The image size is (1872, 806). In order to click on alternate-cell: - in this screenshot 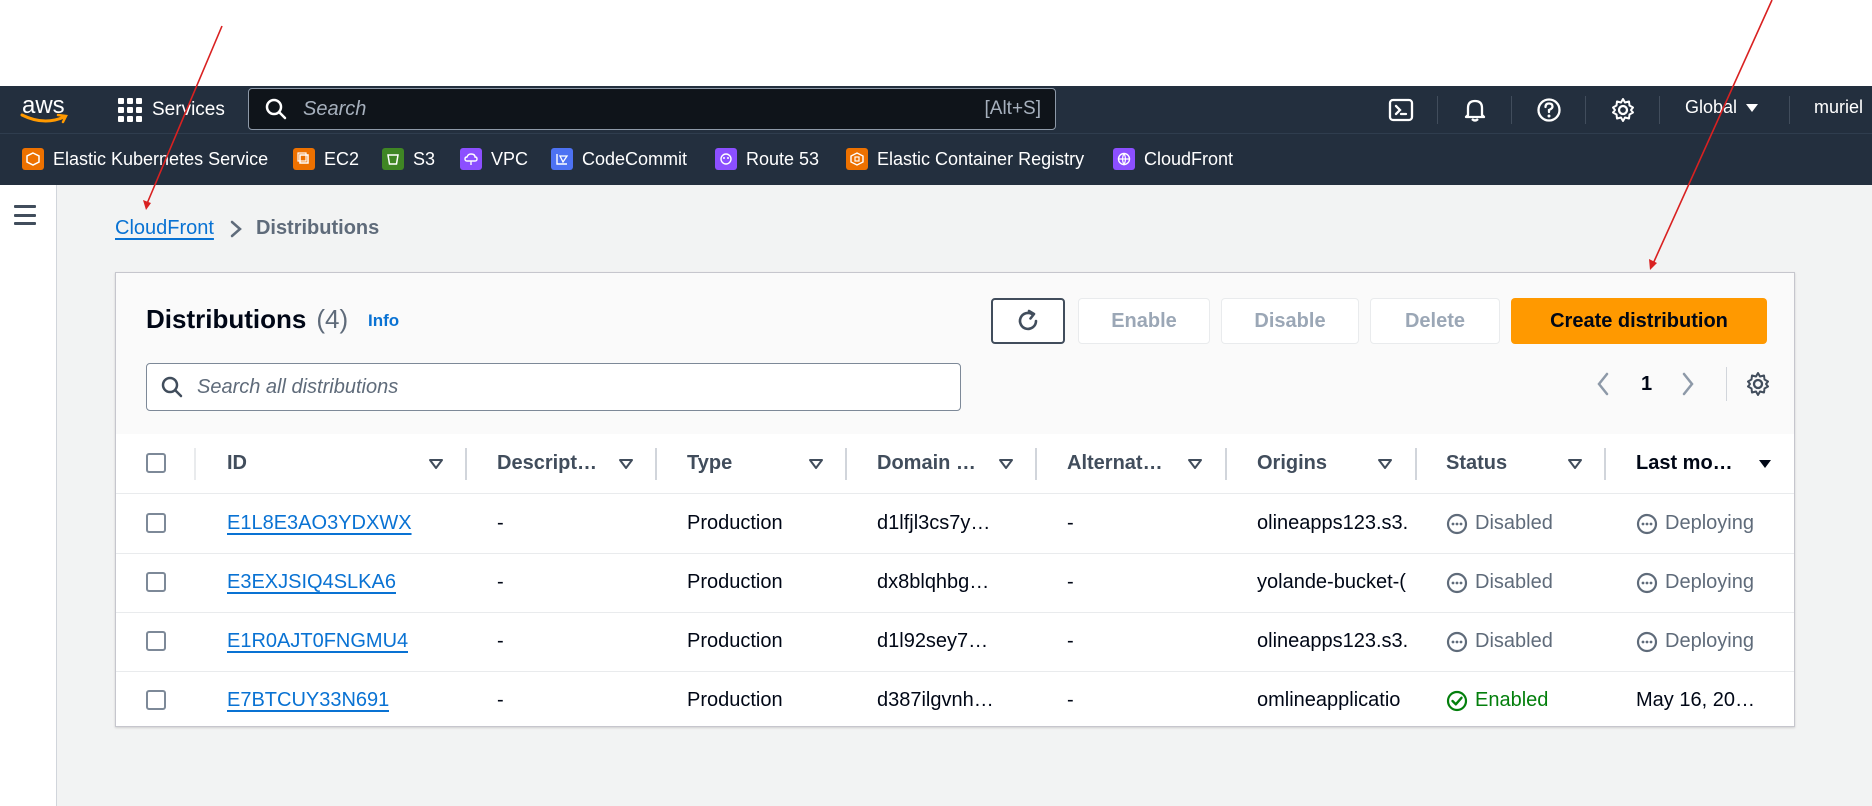, I will do `click(1070, 523)`.